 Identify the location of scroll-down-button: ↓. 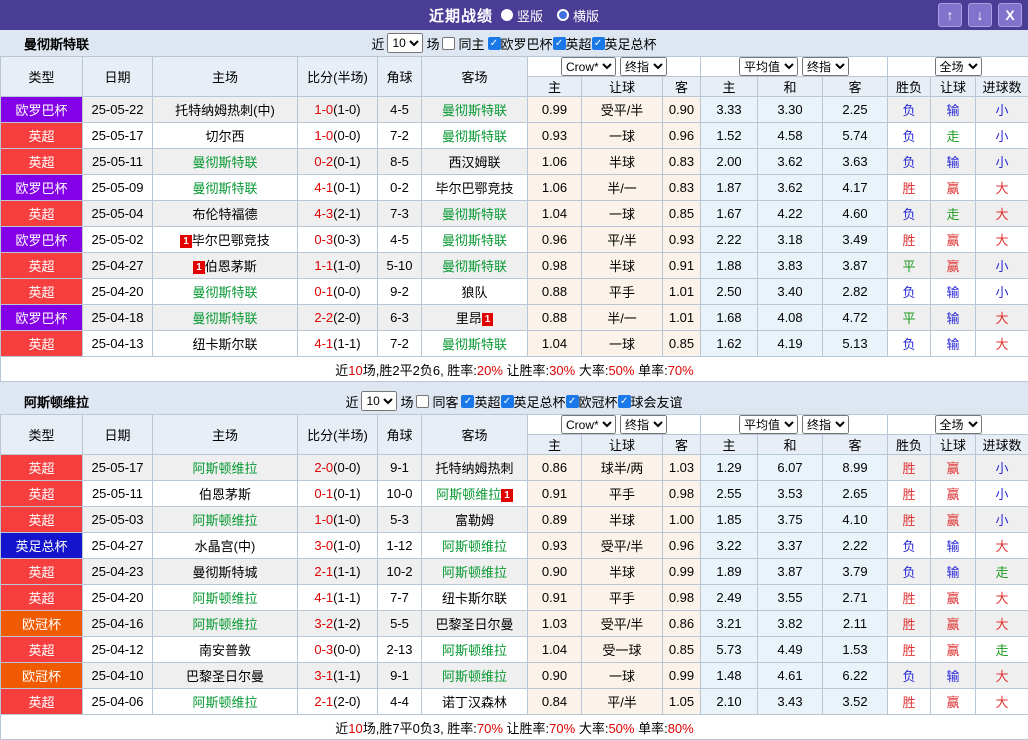
(980, 15).